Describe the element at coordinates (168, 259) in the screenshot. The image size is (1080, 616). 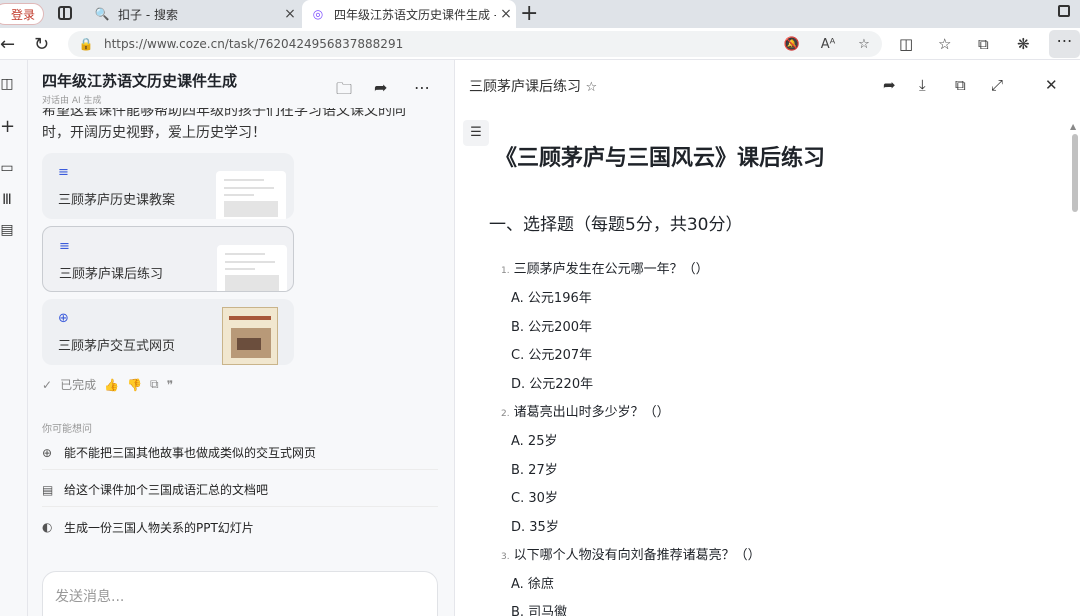
I see `artifact-card-exercises: ≡ 三顾茅庐课后练习` at that location.